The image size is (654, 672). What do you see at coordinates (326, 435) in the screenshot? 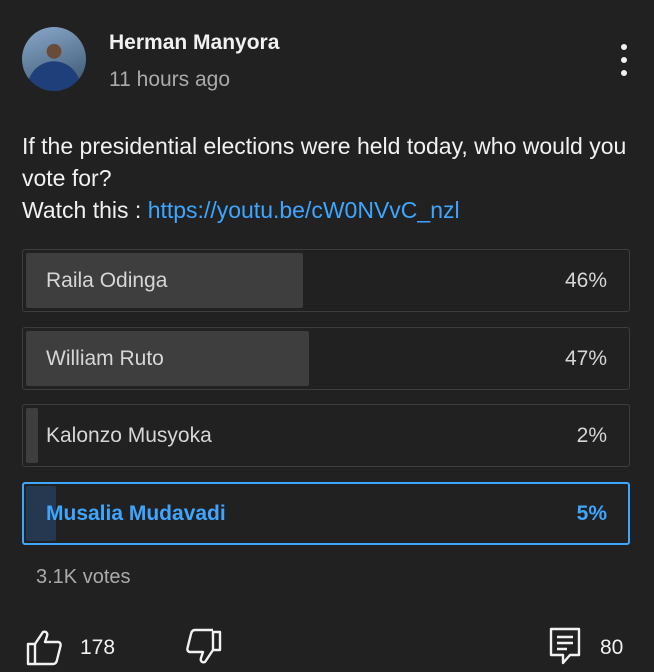
I see `poll-option: Kalonzo Musyoka 2%` at bounding box center [326, 435].